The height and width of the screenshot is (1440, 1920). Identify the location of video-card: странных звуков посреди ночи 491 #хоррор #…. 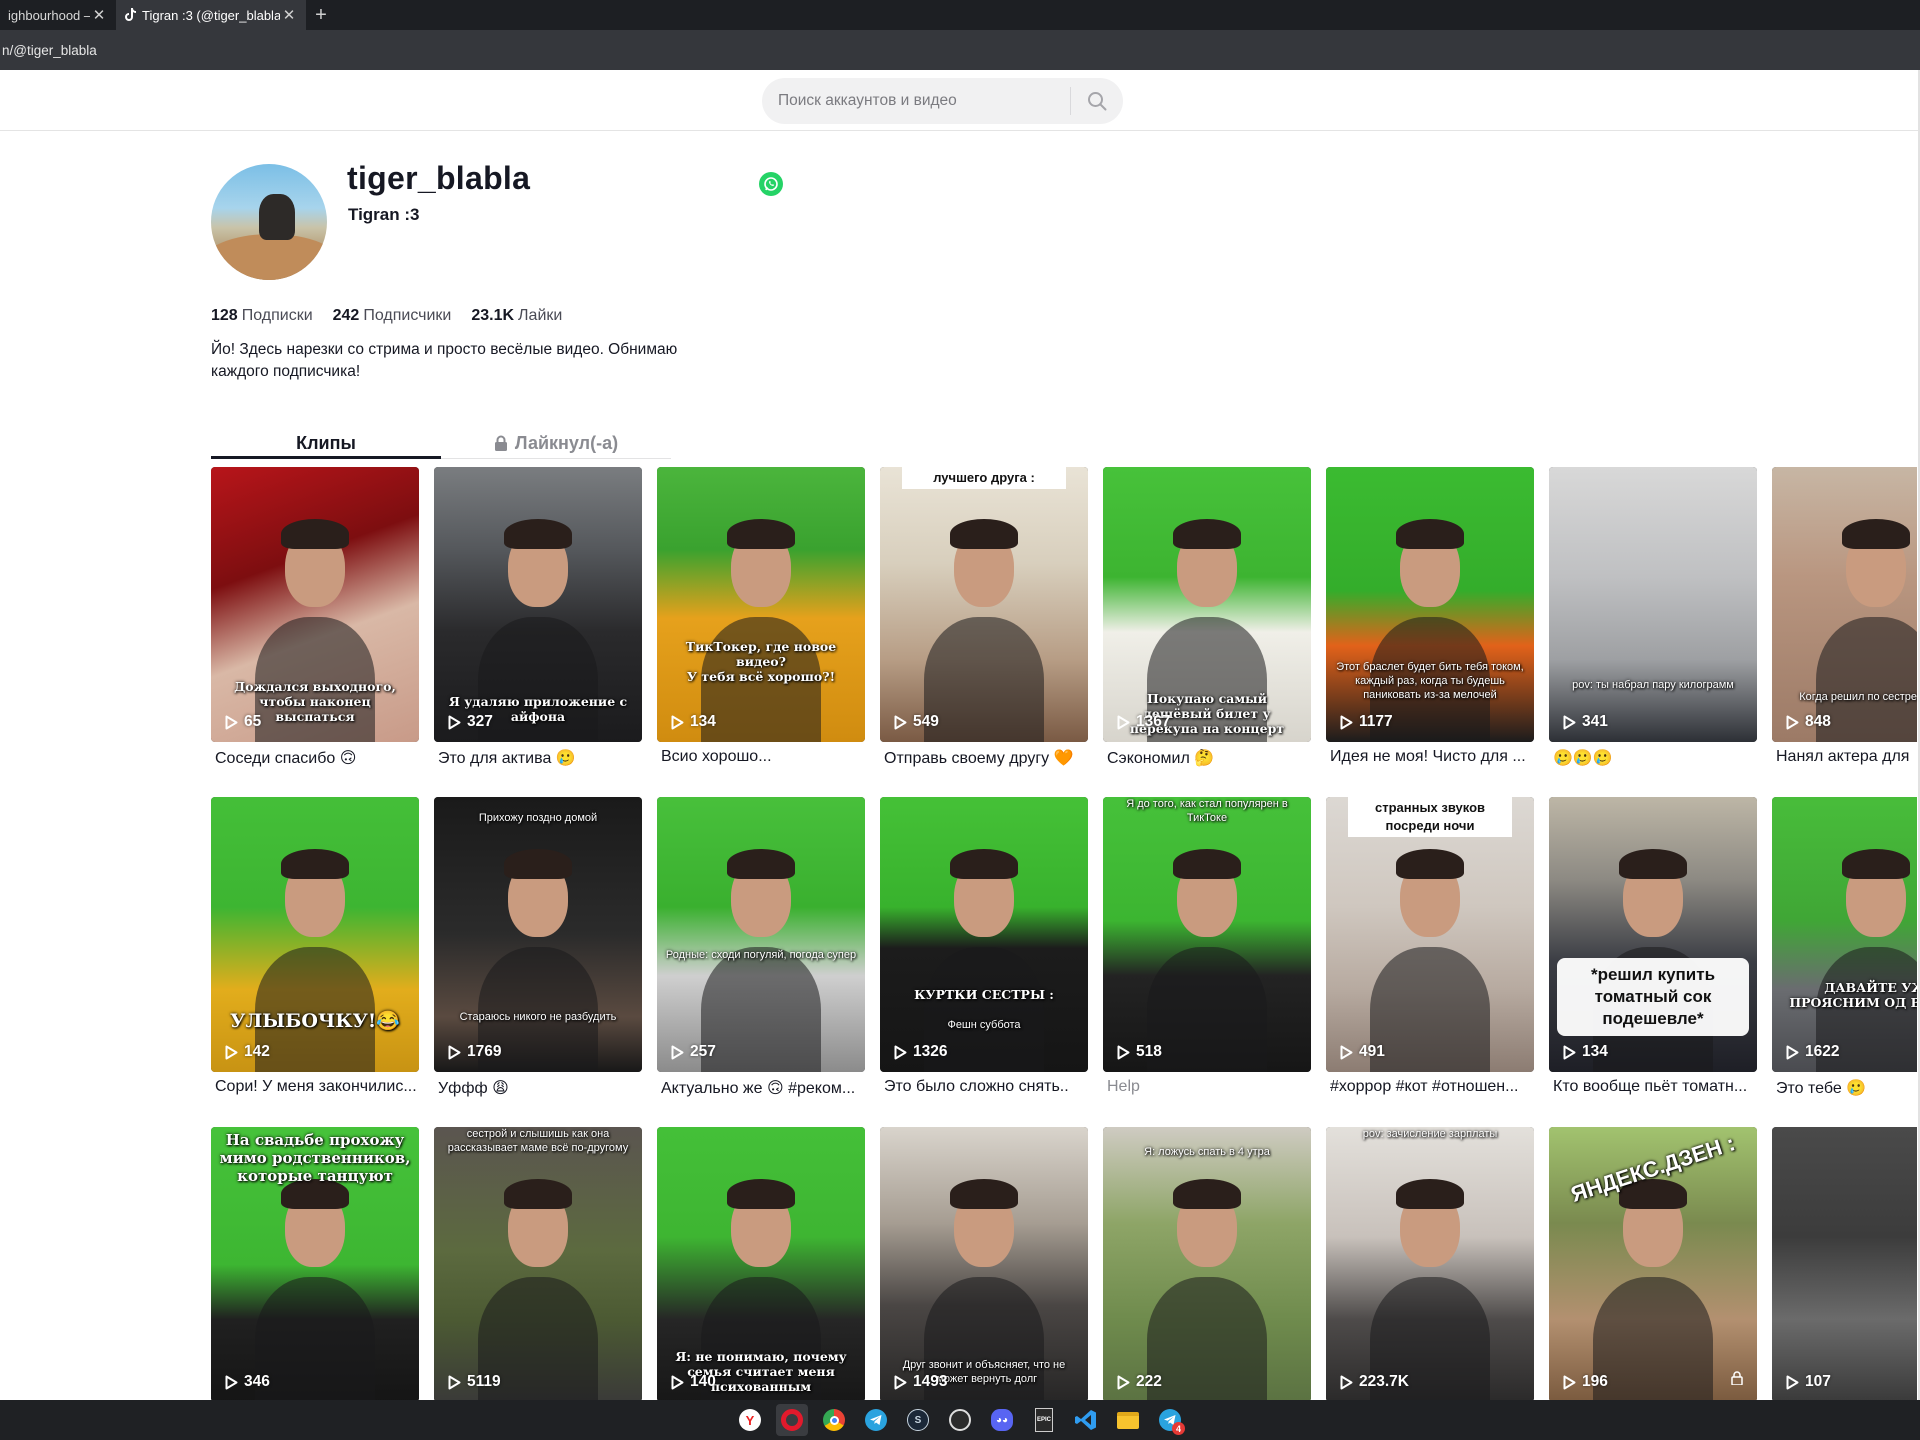
(1430, 947).